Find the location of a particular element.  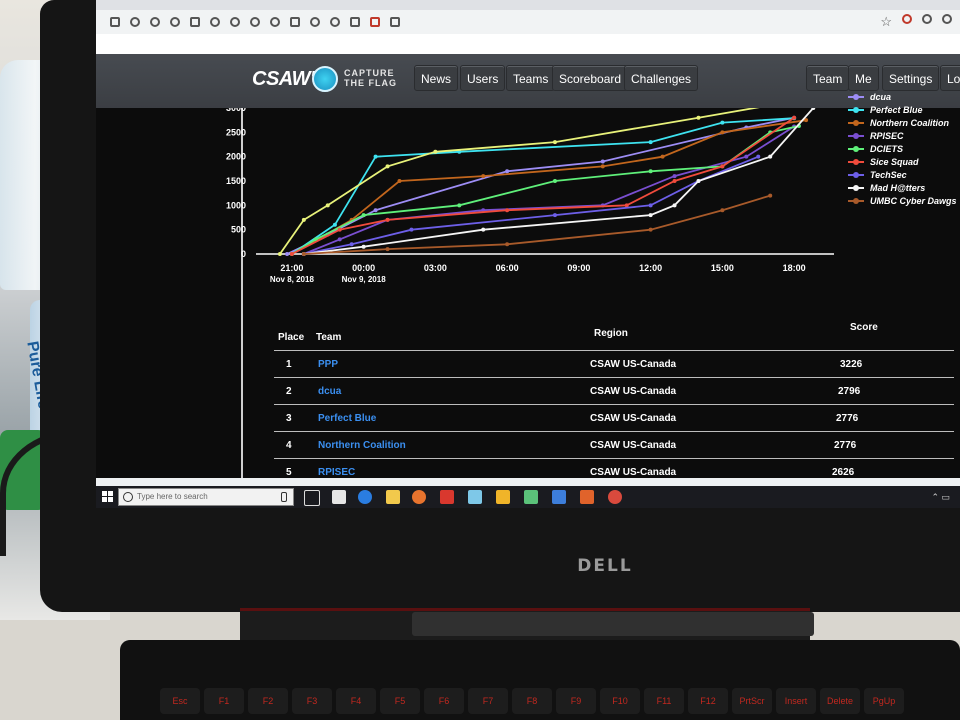

cell-team: Perfect Blue is located at coordinates (347, 418).